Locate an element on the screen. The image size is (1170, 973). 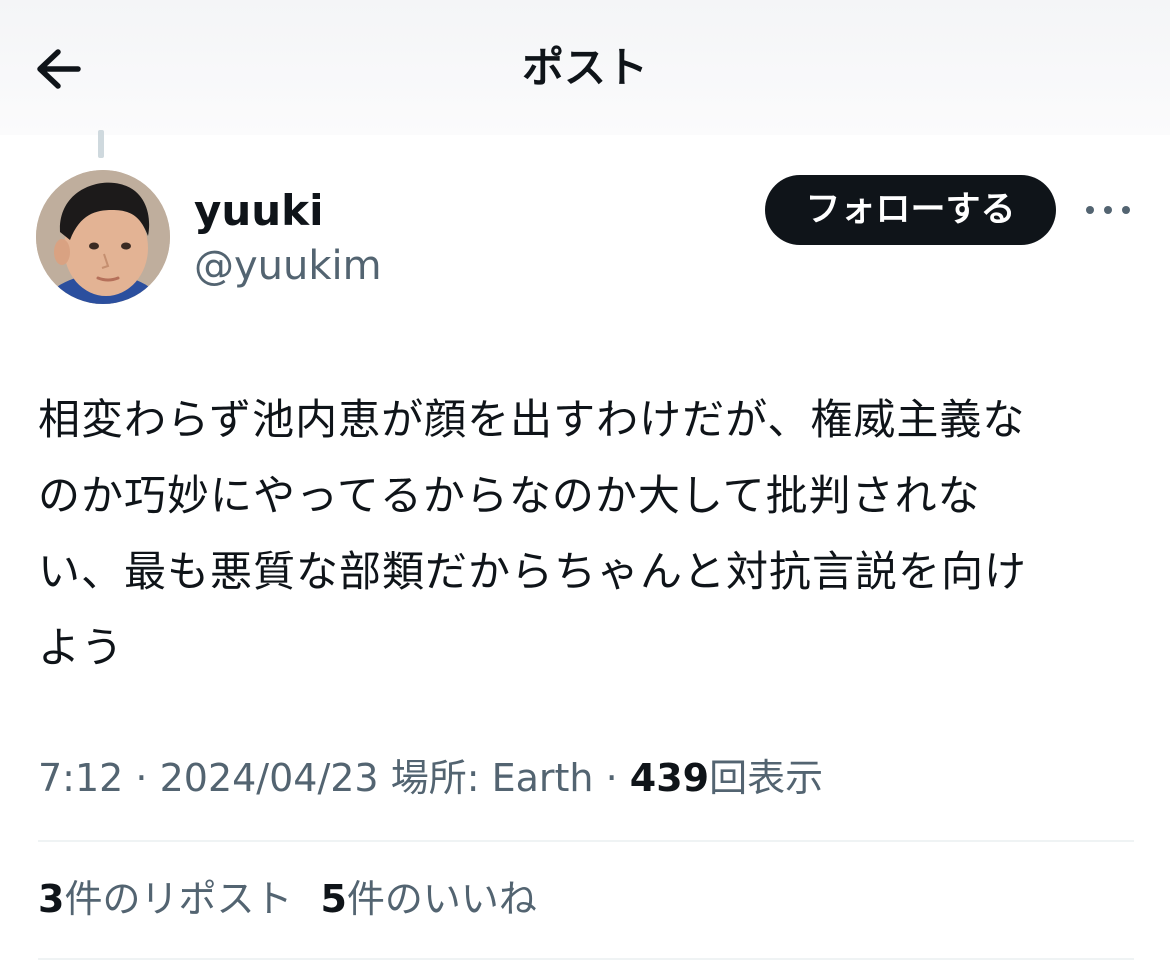
avatar is located at coordinates (103, 237).